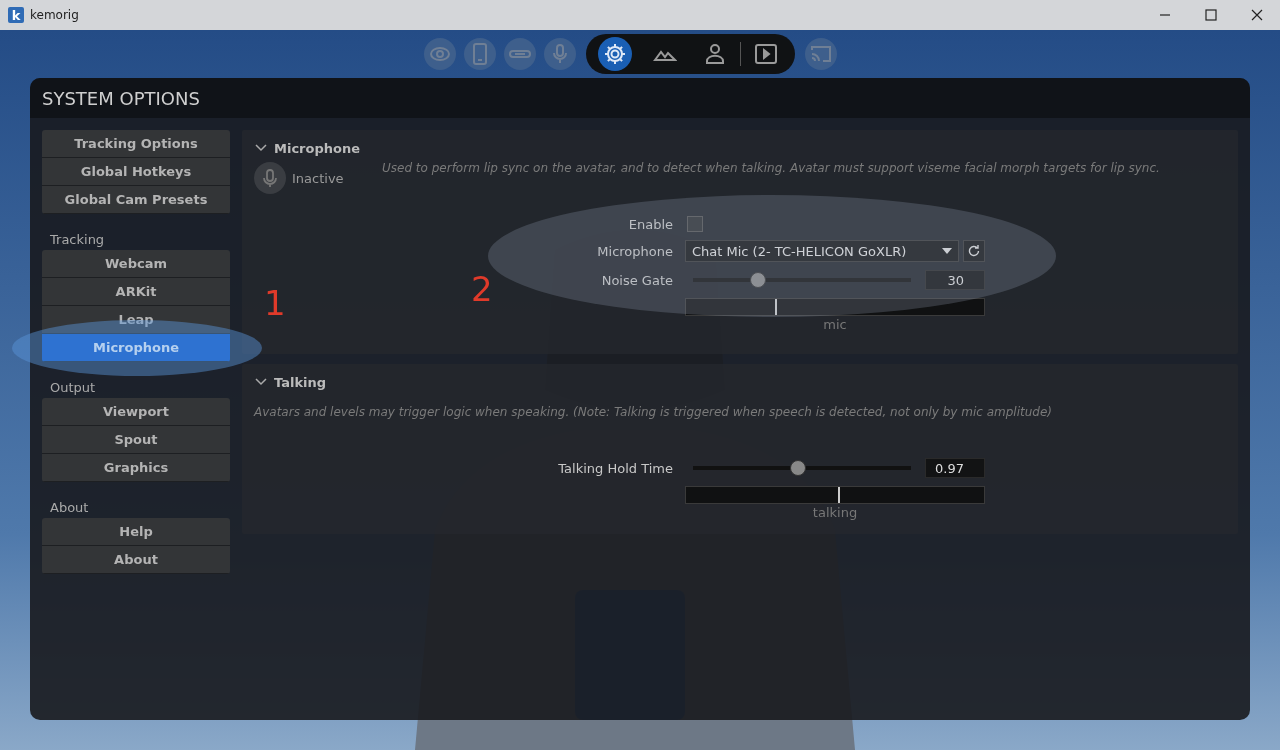 The height and width of the screenshot is (750, 1280). What do you see at coordinates (653, 412) in the screenshot?
I see `section-description: Avatars and levels may trigger logic when speaking. (Note: Talking is triggered when speech is detected, not only by mic amplitude)` at bounding box center [653, 412].